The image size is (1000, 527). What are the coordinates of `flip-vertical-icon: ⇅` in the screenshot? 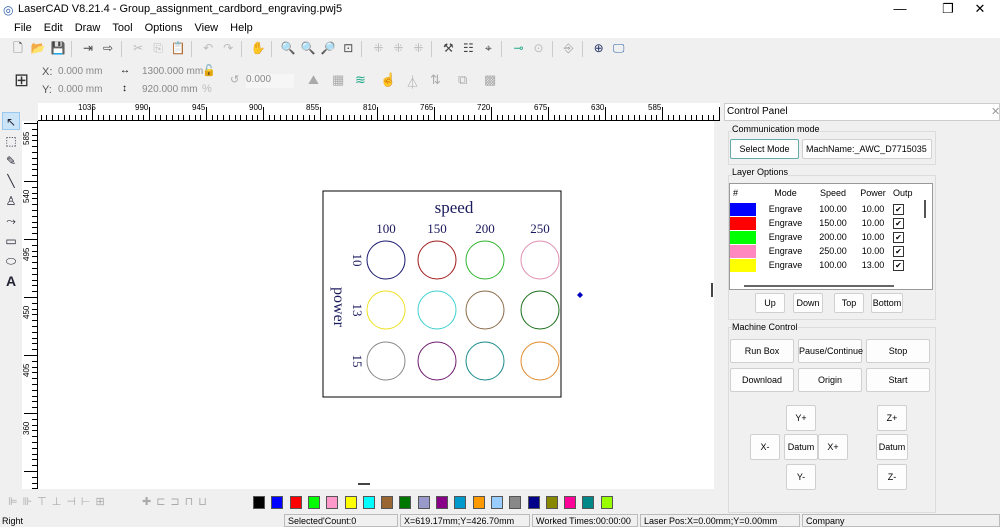 It's located at (435, 80).